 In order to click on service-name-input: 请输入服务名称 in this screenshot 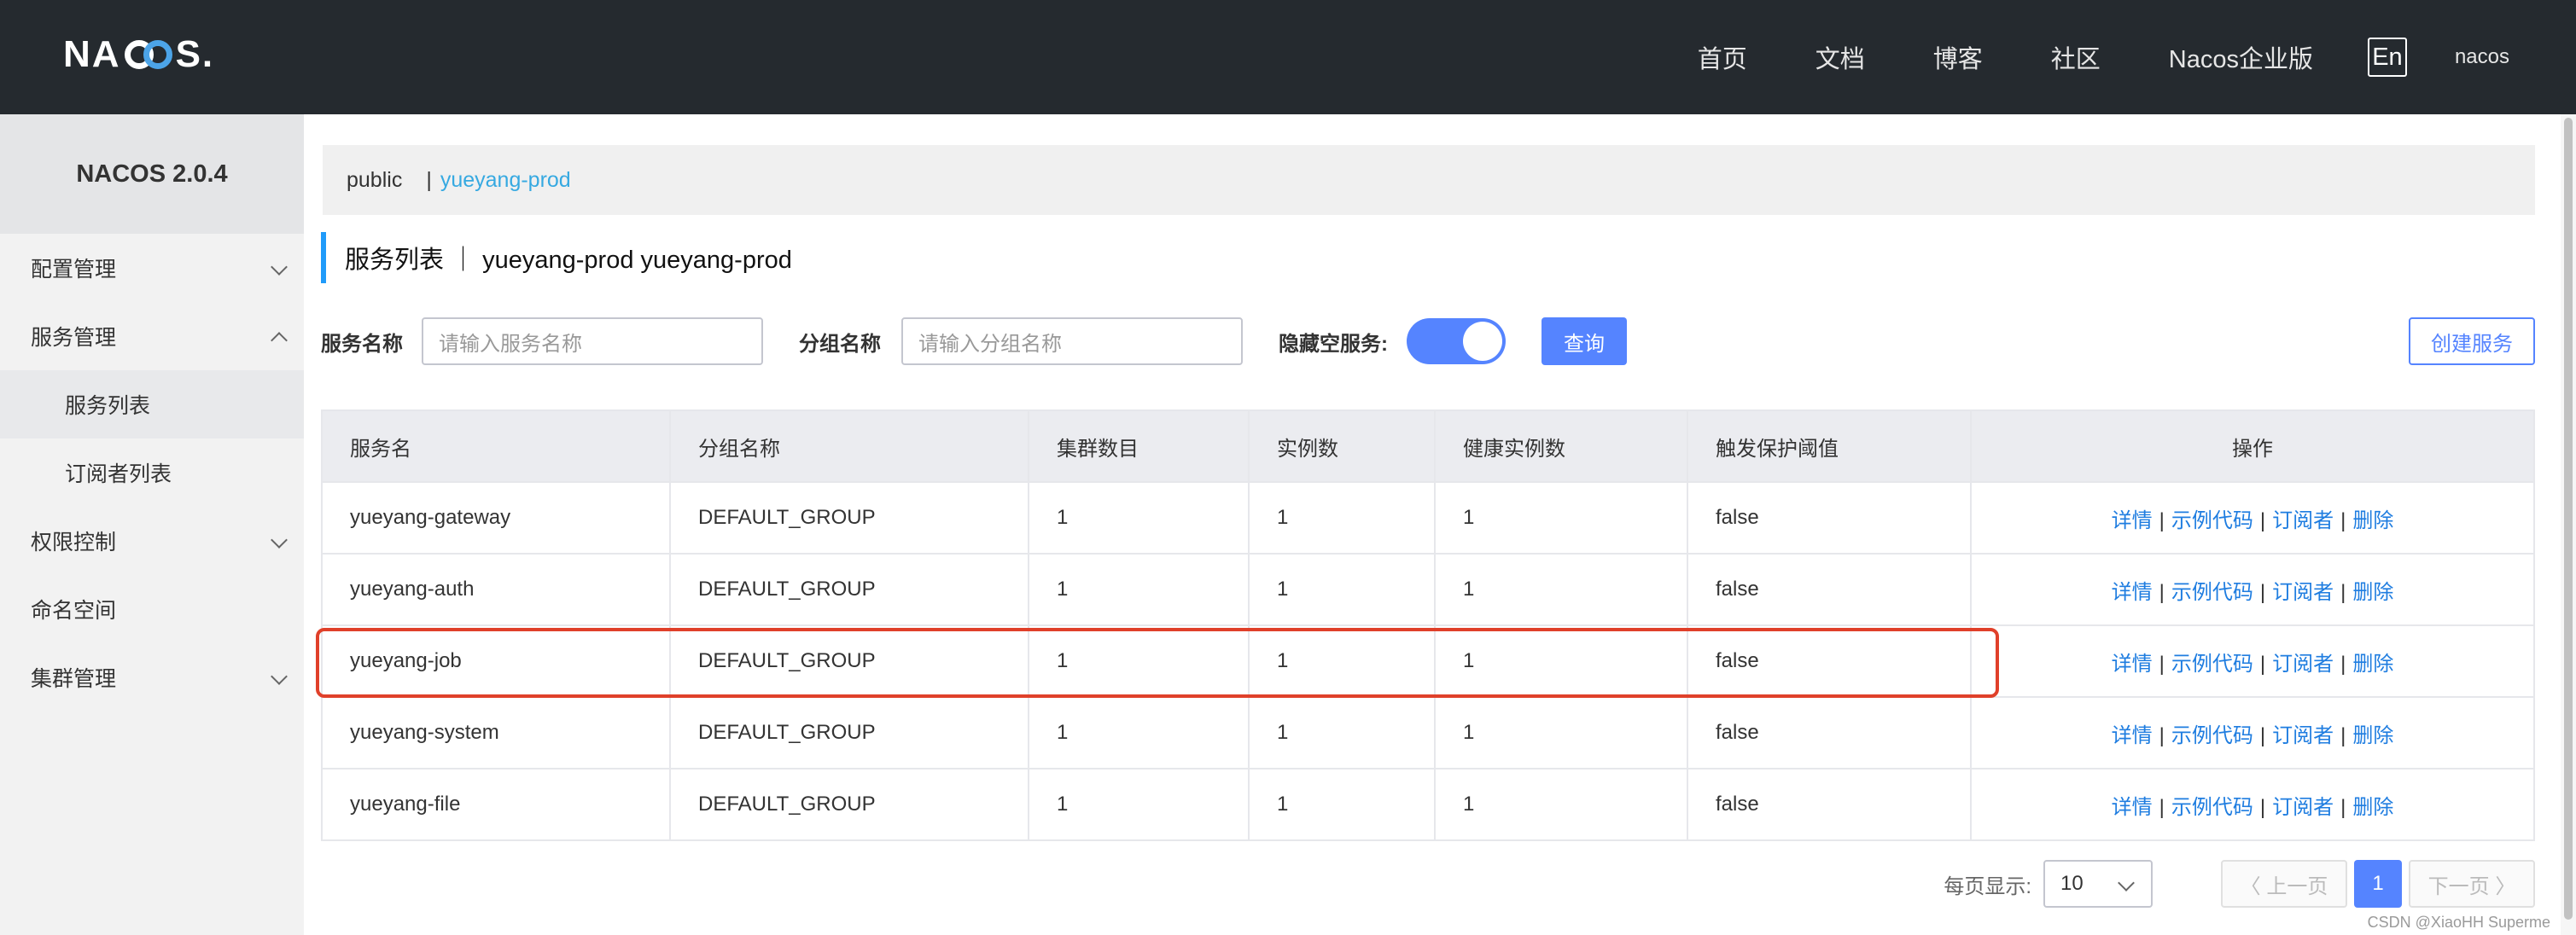, I will do `click(592, 341)`.